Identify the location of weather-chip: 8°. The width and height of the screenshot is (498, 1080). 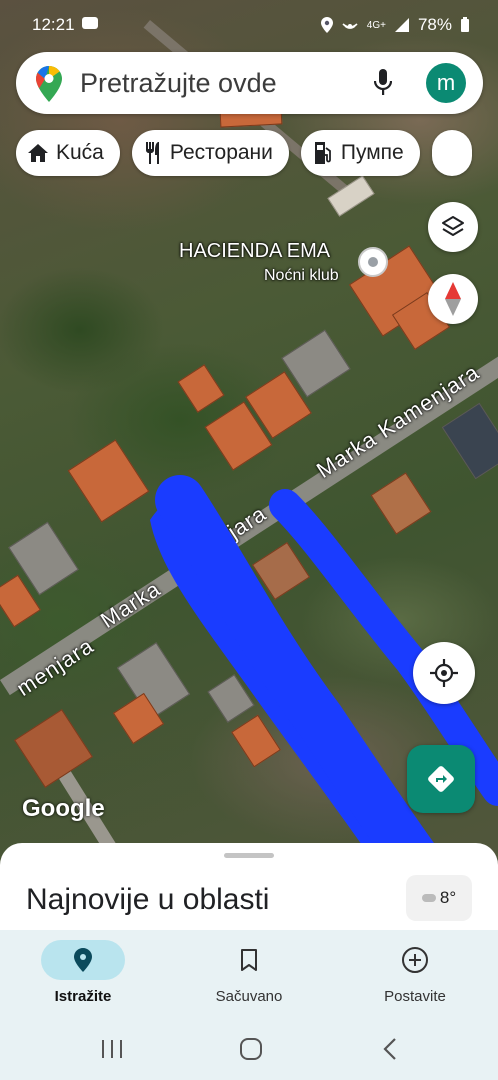
(439, 898).